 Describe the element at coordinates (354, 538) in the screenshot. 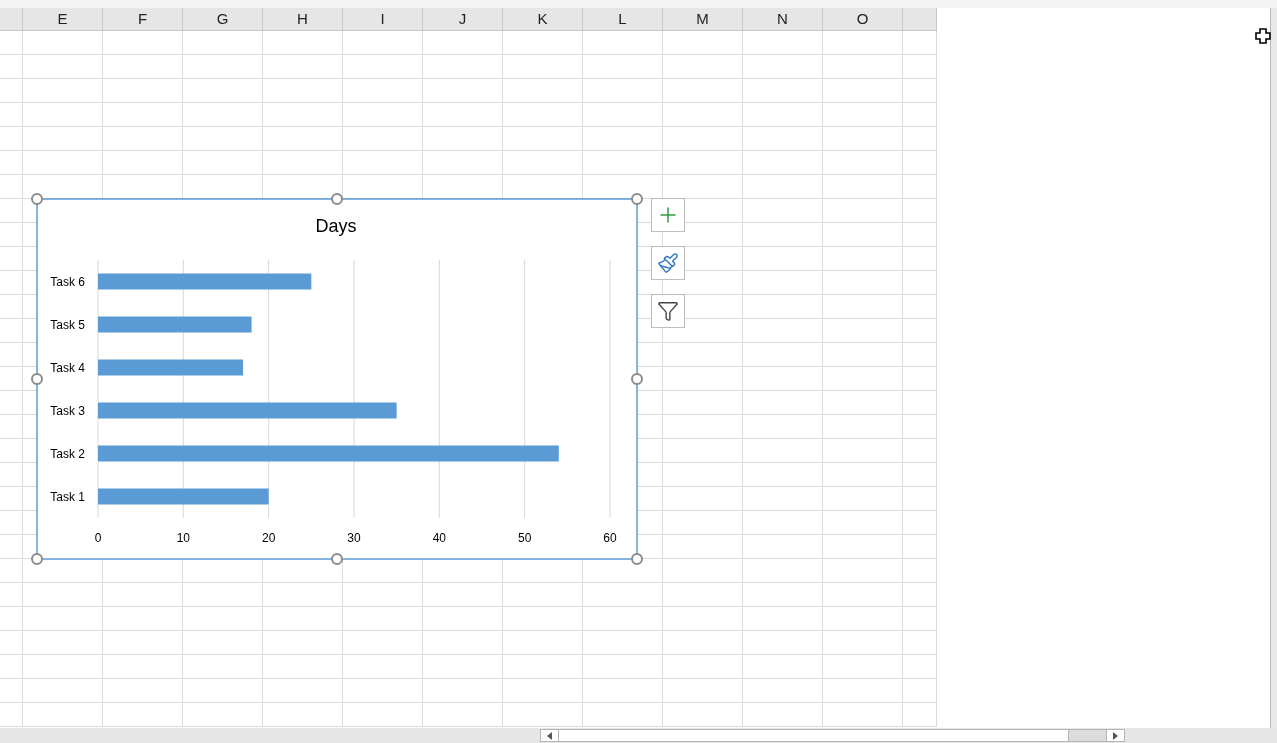

I see `axis-tick-label: 30` at that location.